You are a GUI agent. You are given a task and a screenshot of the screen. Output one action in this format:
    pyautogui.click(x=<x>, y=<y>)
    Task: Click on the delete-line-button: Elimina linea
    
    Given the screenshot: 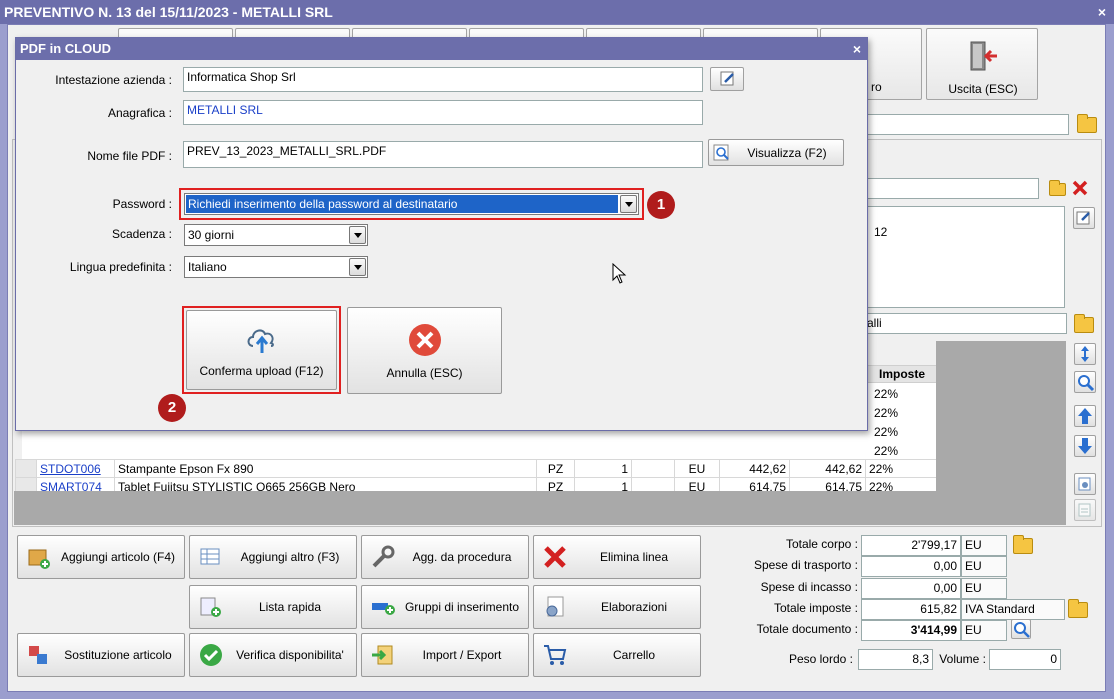 What is the action you would take?
    pyautogui.click(x=617, y=557)
    